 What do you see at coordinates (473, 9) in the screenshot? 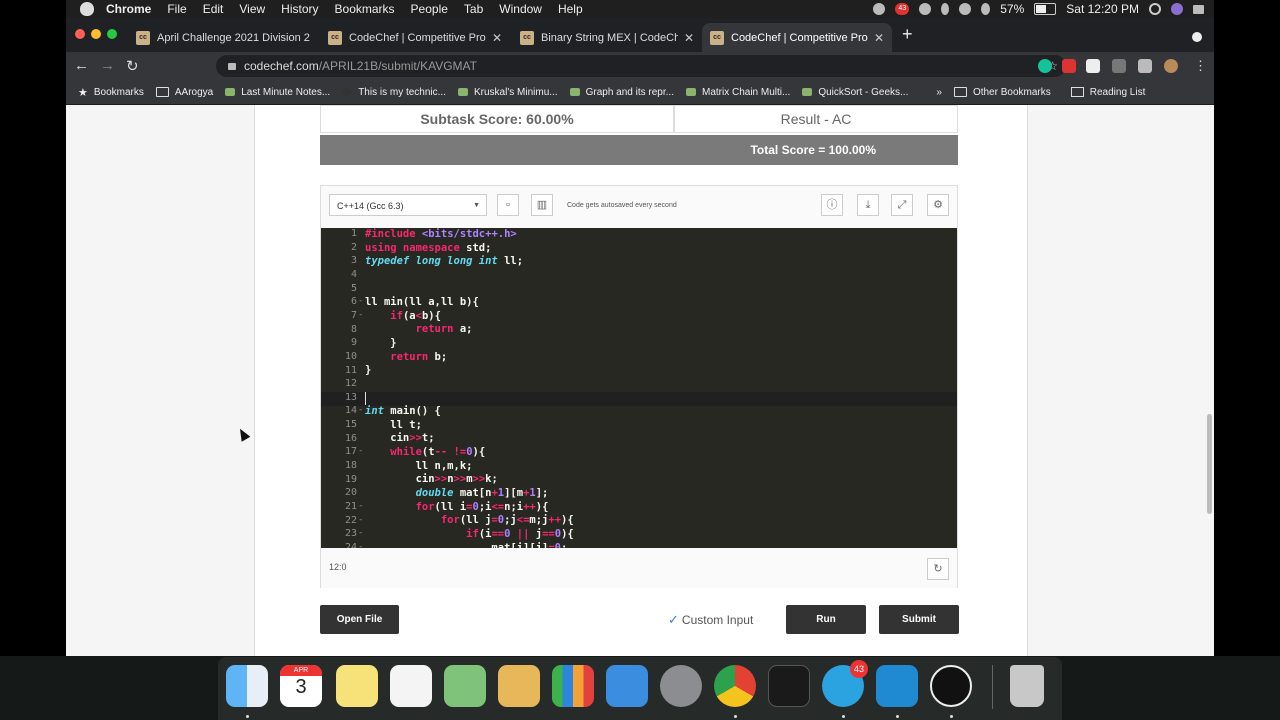
I see `menu-tab: Tab` at bounding box center [473, 9].